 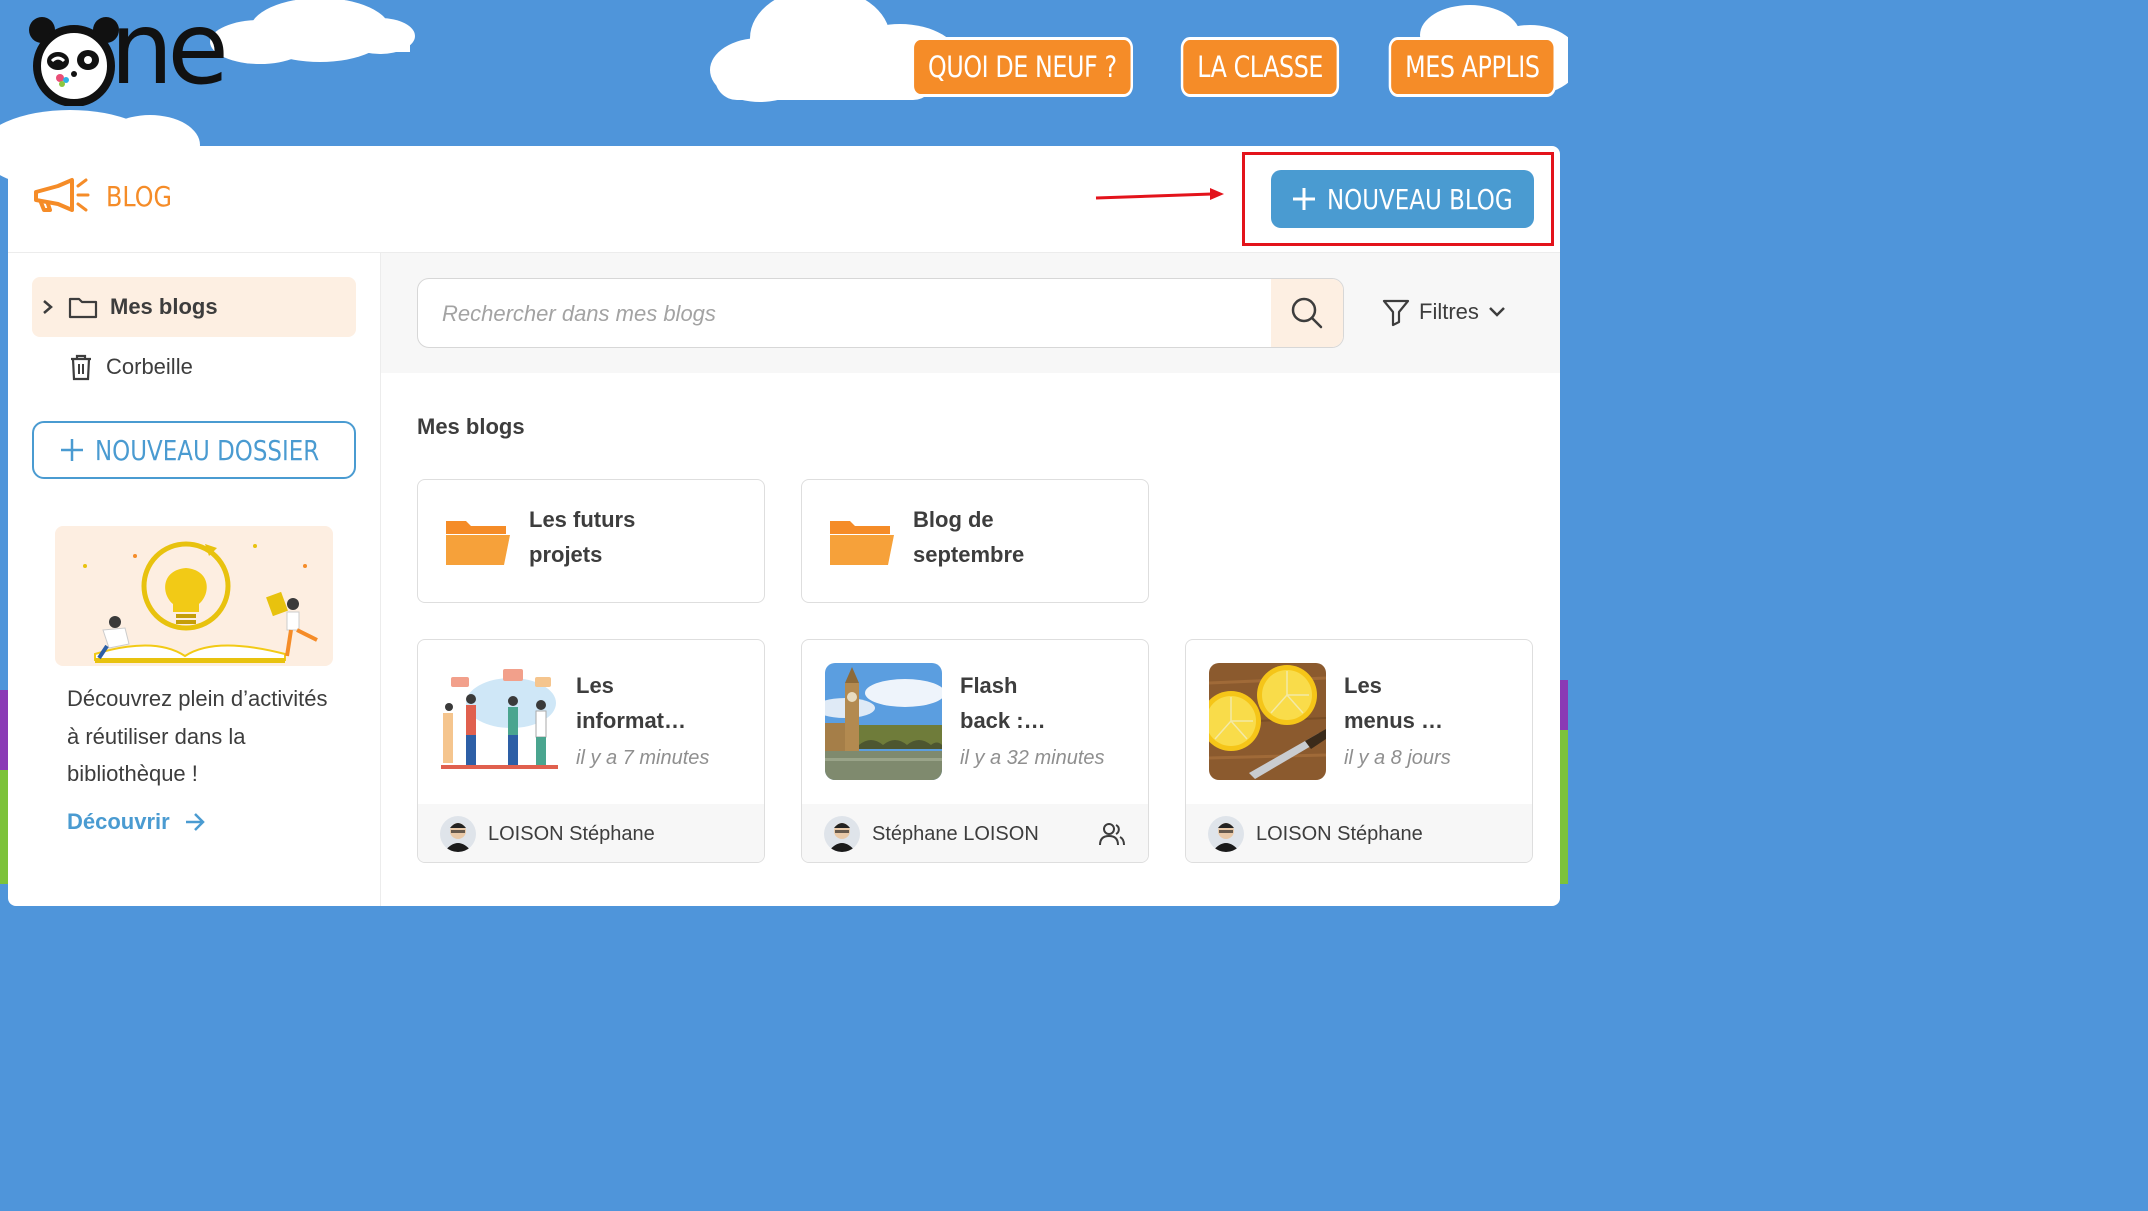 I want to click on top-navigation: QUOI DE NEUF ? LA CLASSE MES APPLIS, so click(x=1209, y=67).